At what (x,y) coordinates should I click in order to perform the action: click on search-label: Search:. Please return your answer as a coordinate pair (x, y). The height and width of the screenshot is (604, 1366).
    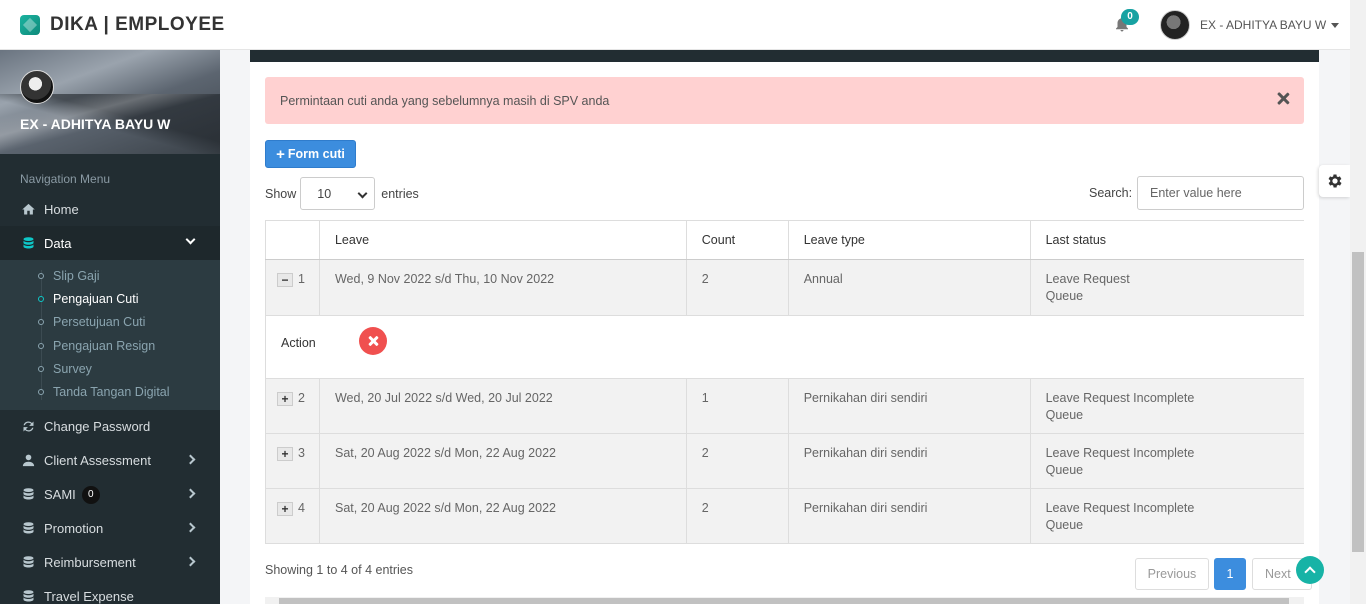
    Looking at the image, I should click on (1111, 193).